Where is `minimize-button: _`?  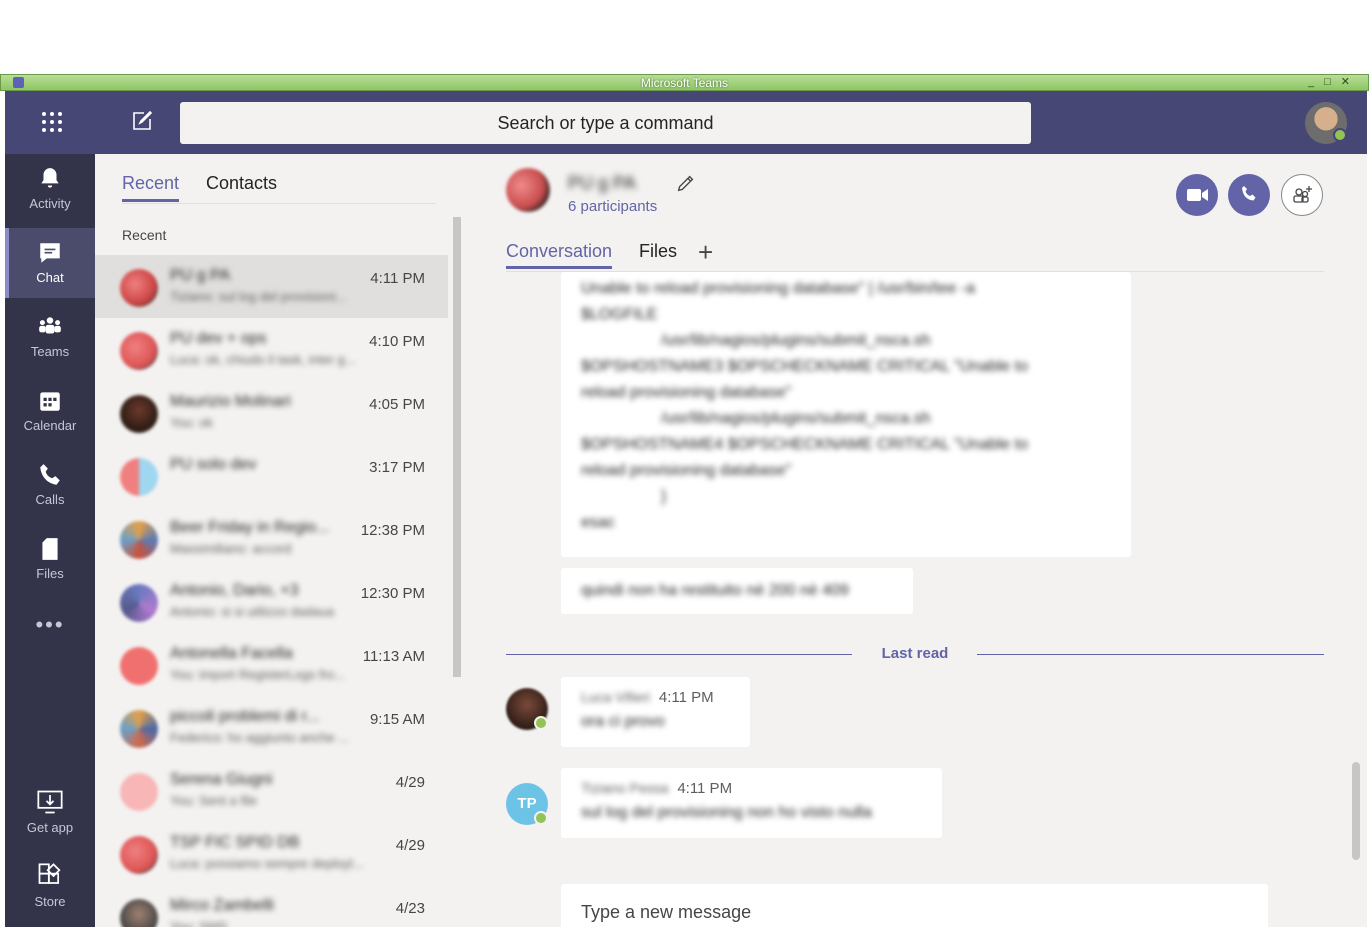
minimize-button: _ is located at coordinates (1316, 82).